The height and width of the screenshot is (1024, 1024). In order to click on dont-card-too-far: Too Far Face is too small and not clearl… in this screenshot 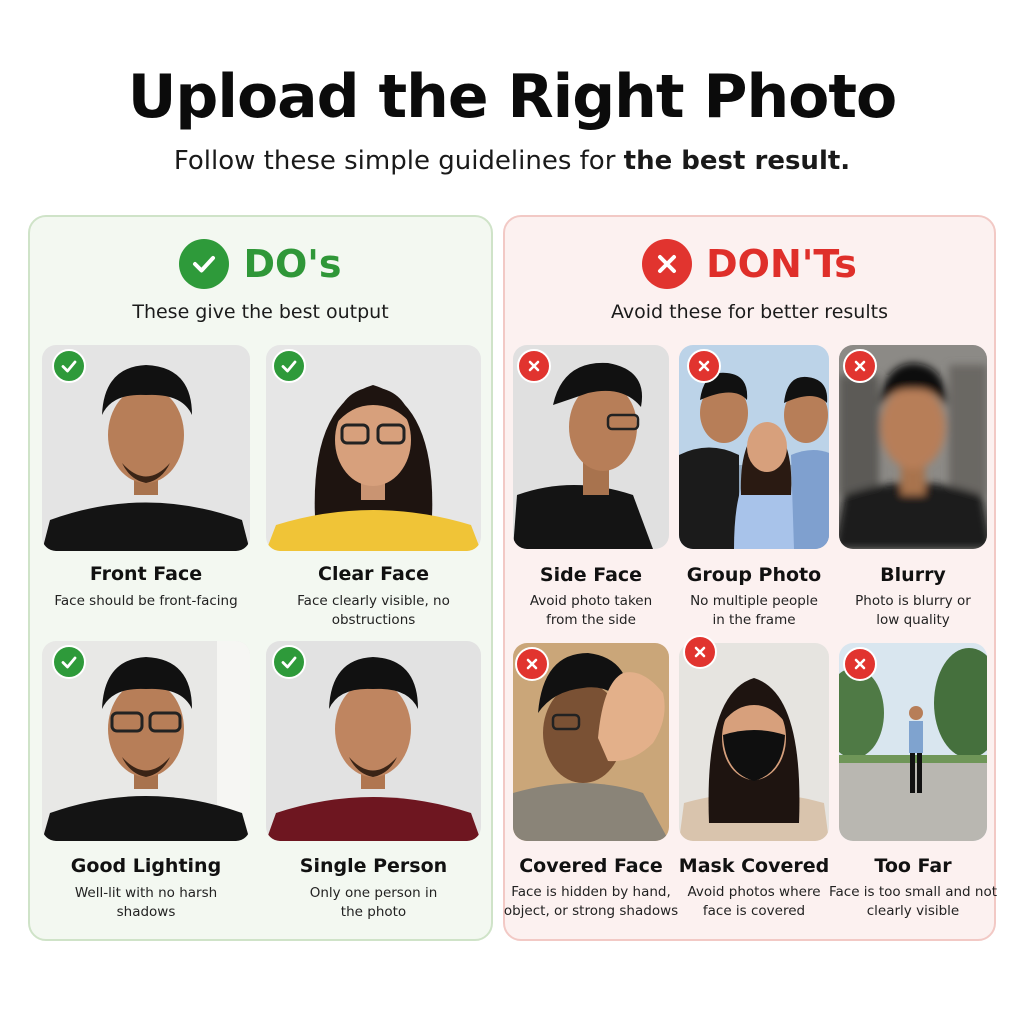, I will do `click(913, 788)`.